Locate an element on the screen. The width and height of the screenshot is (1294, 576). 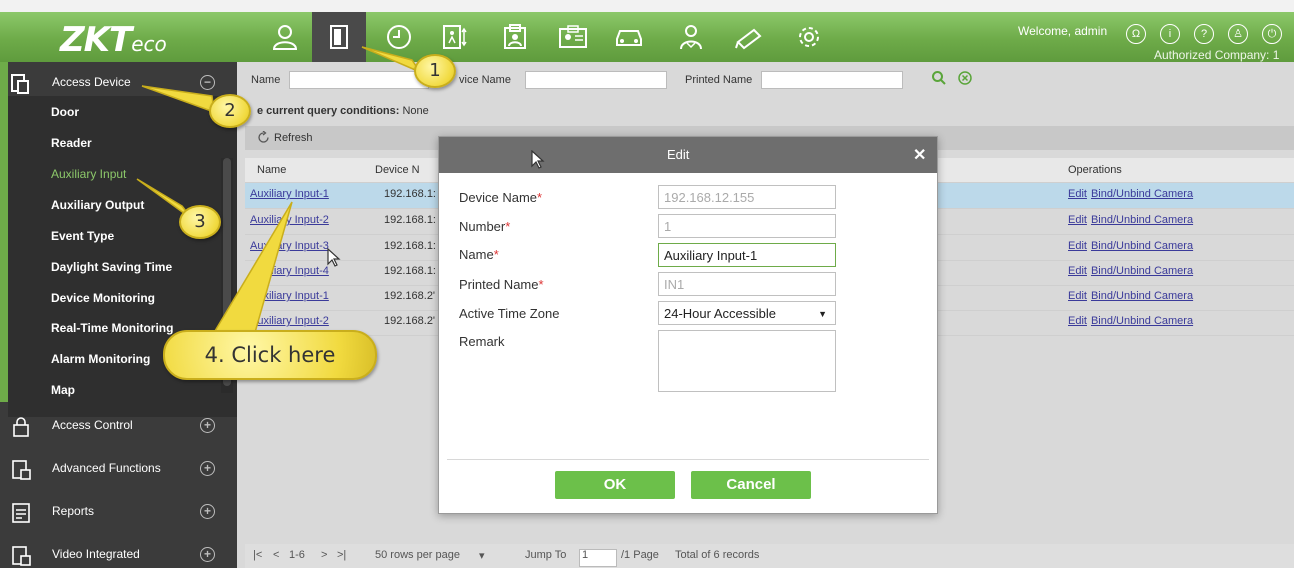
row-name-link: Auxiliary Input-3 is located at coordinates (289, 246).